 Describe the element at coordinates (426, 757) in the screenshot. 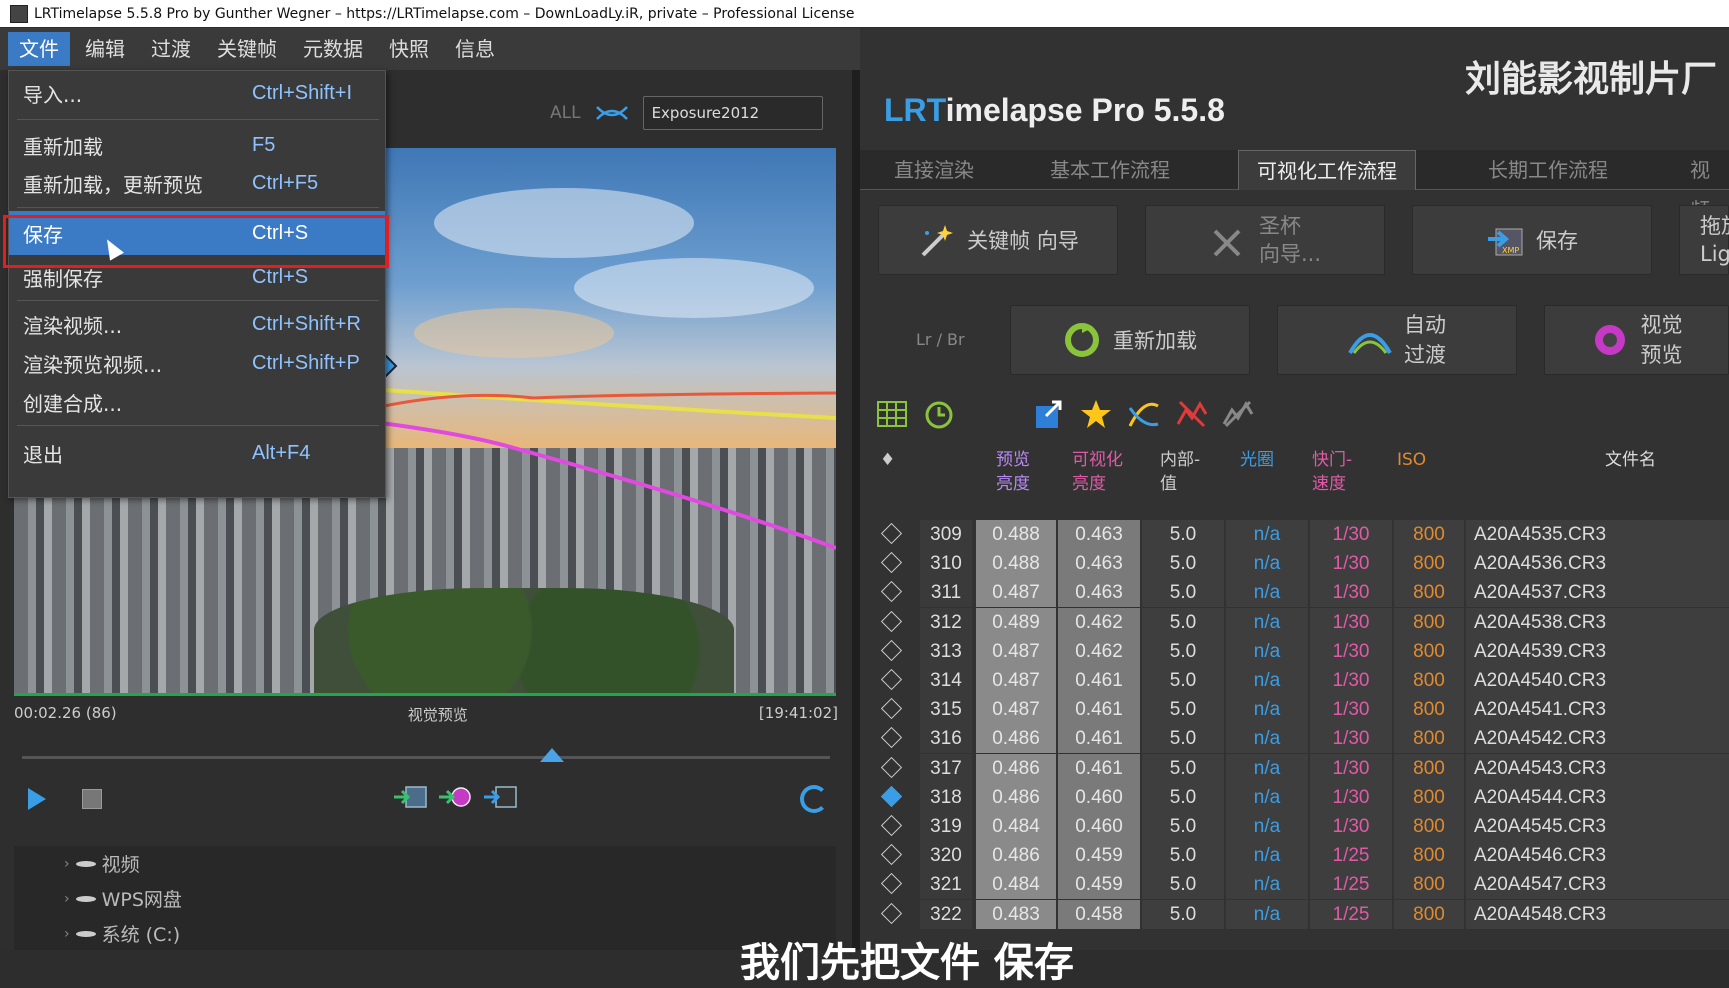

I see `preview-slider-track` at that location.